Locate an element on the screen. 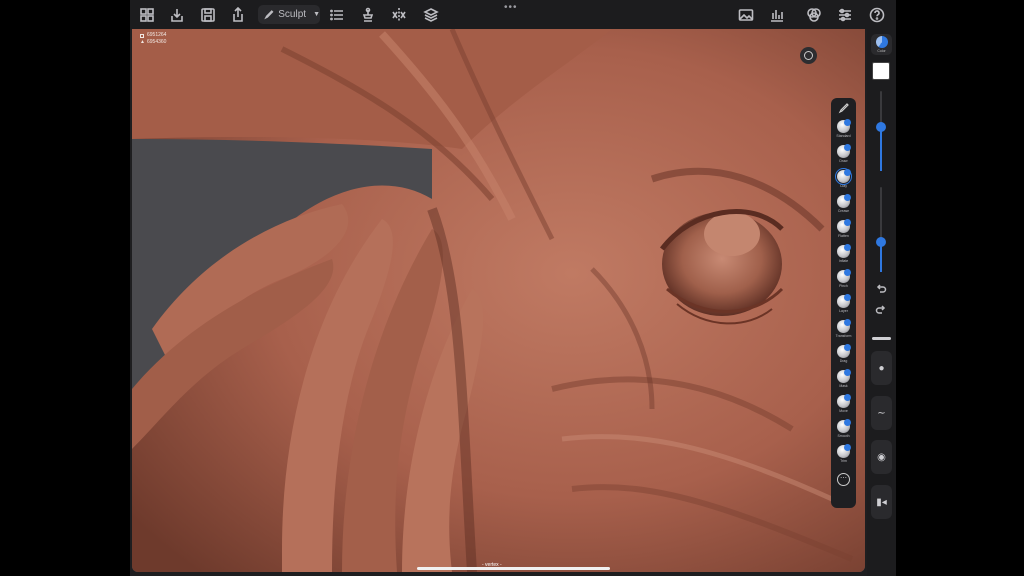 The width and height of the screenshot is (1024, 576). settings-sliders-icon is located at coordinates (845, 15).